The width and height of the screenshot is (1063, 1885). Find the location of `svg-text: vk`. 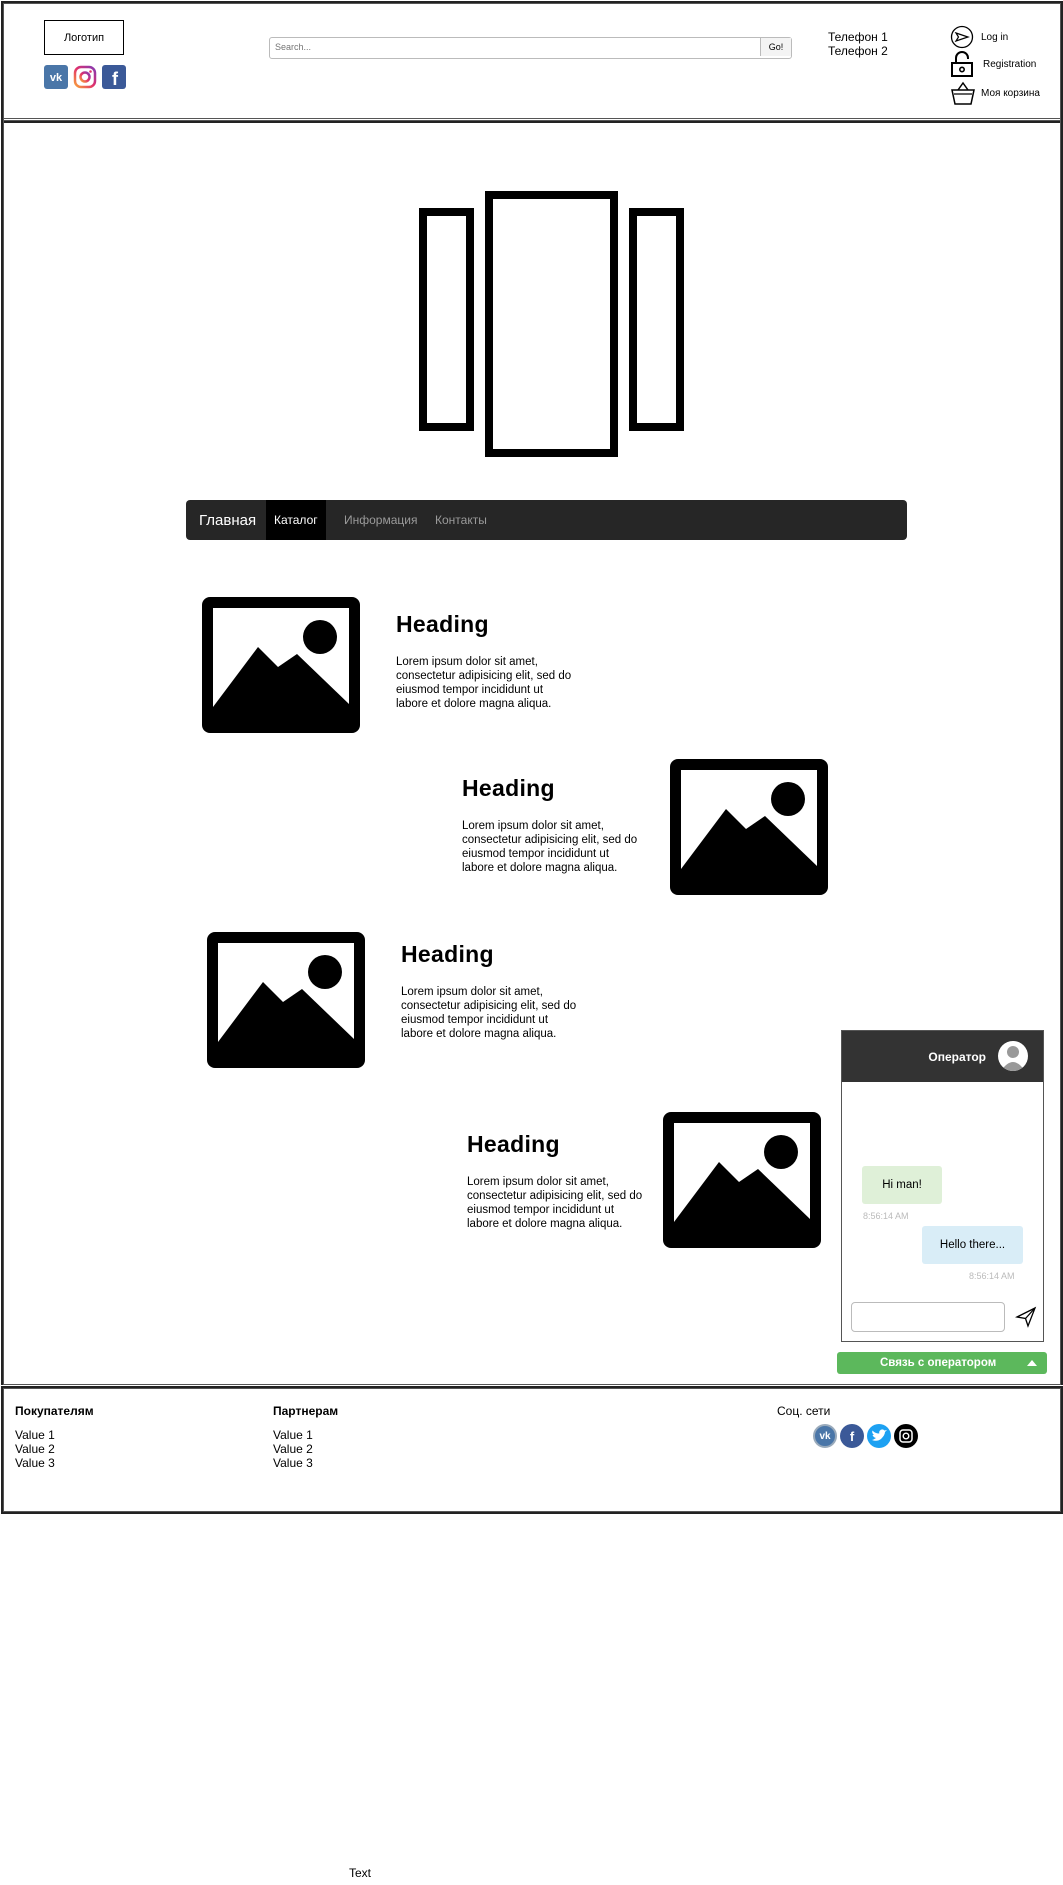

svg-text: vk is located at coordinates (56, 78).